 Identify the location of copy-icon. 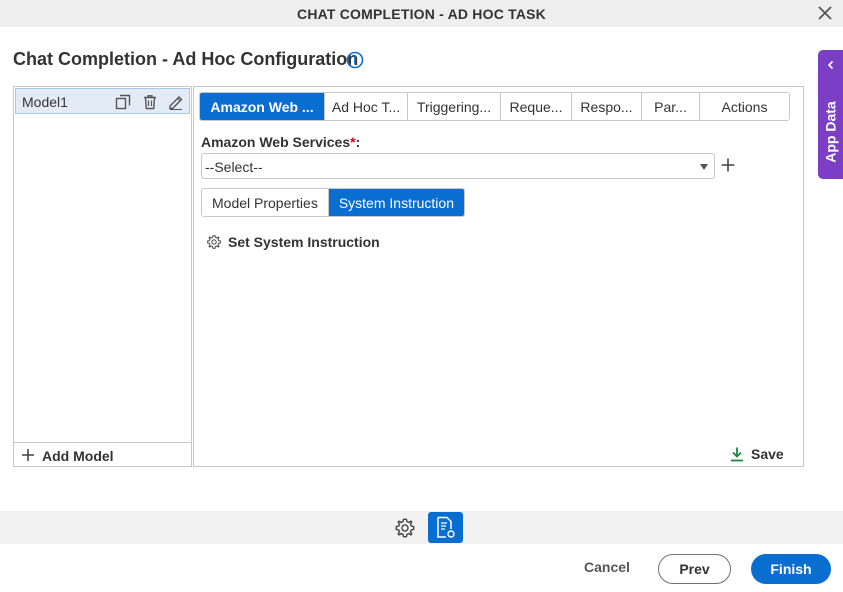
(123, 102).